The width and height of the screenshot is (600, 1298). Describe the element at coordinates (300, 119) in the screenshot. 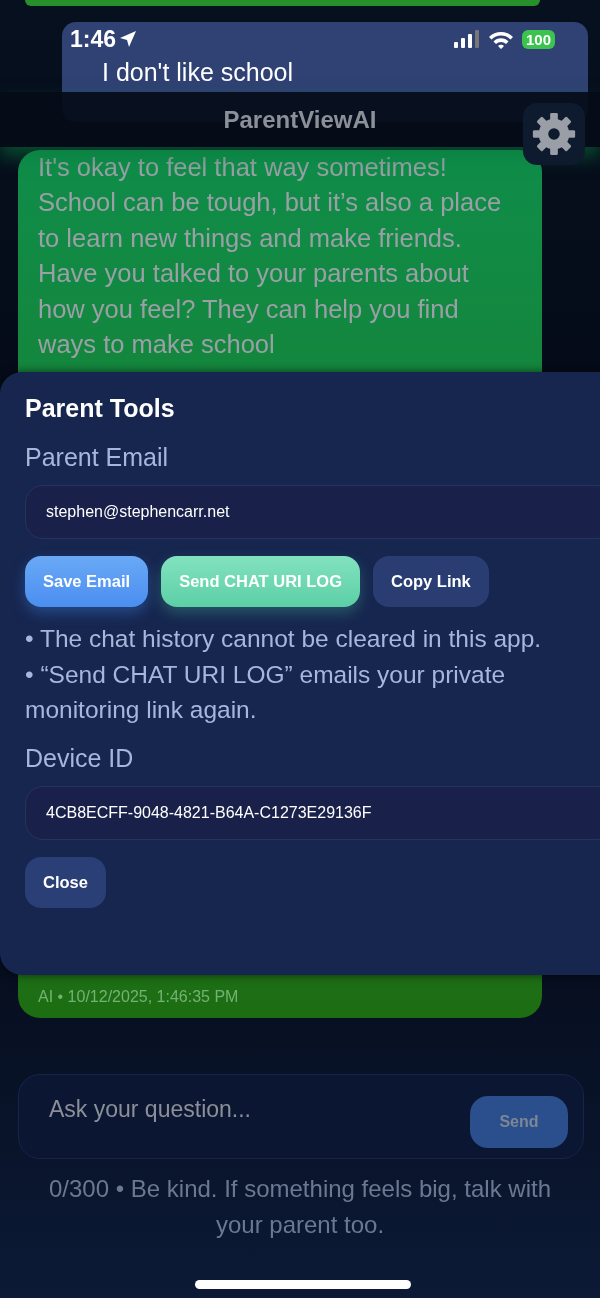

I see `app-title: ParentViewAI` at that location.